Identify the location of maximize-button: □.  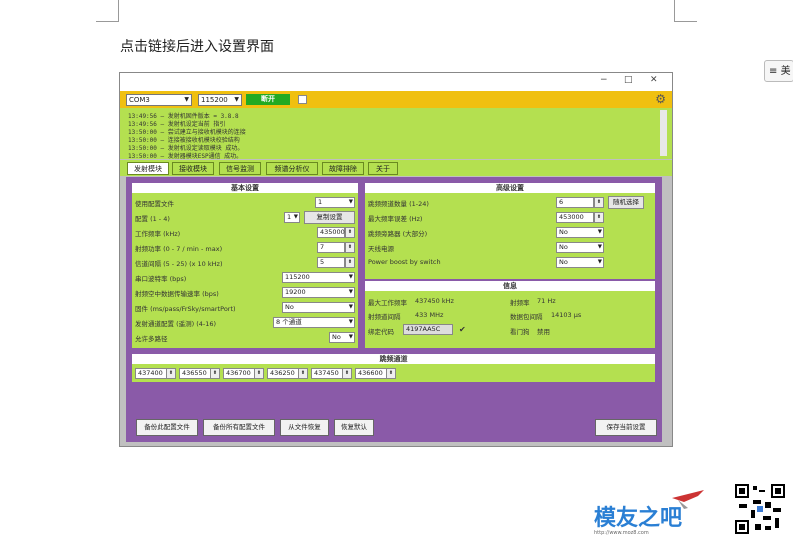
(628, 80).